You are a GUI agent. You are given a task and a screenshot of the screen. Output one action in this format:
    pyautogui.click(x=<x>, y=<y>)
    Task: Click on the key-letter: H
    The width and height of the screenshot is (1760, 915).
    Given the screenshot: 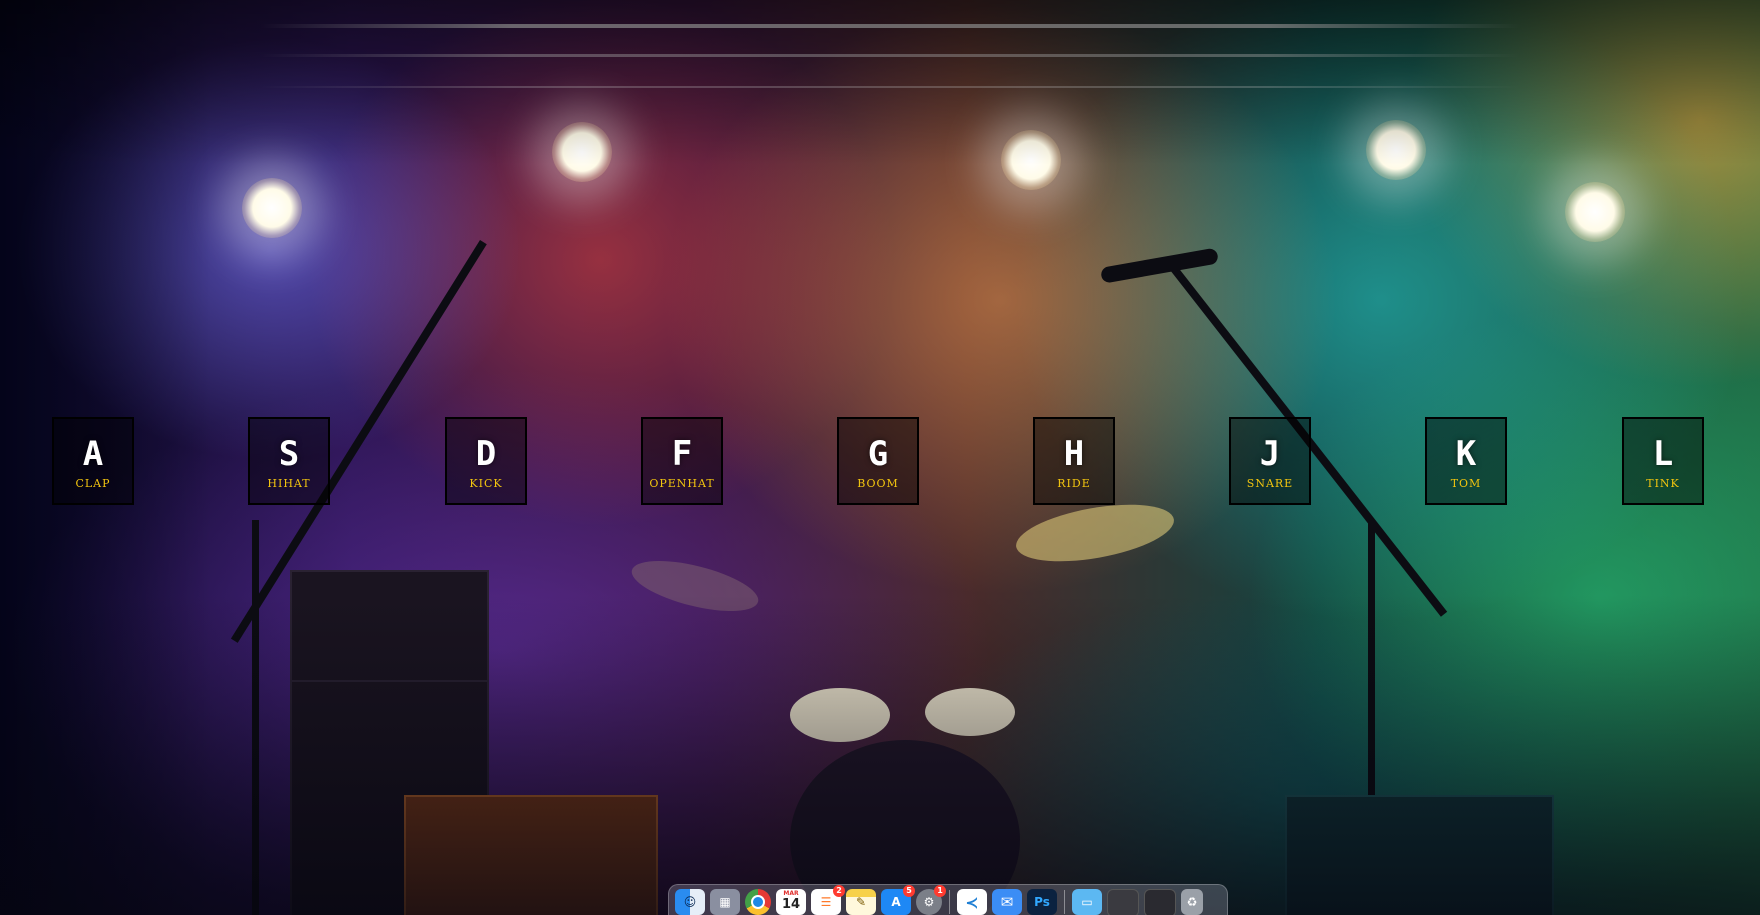 What is the action you would take?
    pyautogui.click(x=1074, y=454)
    